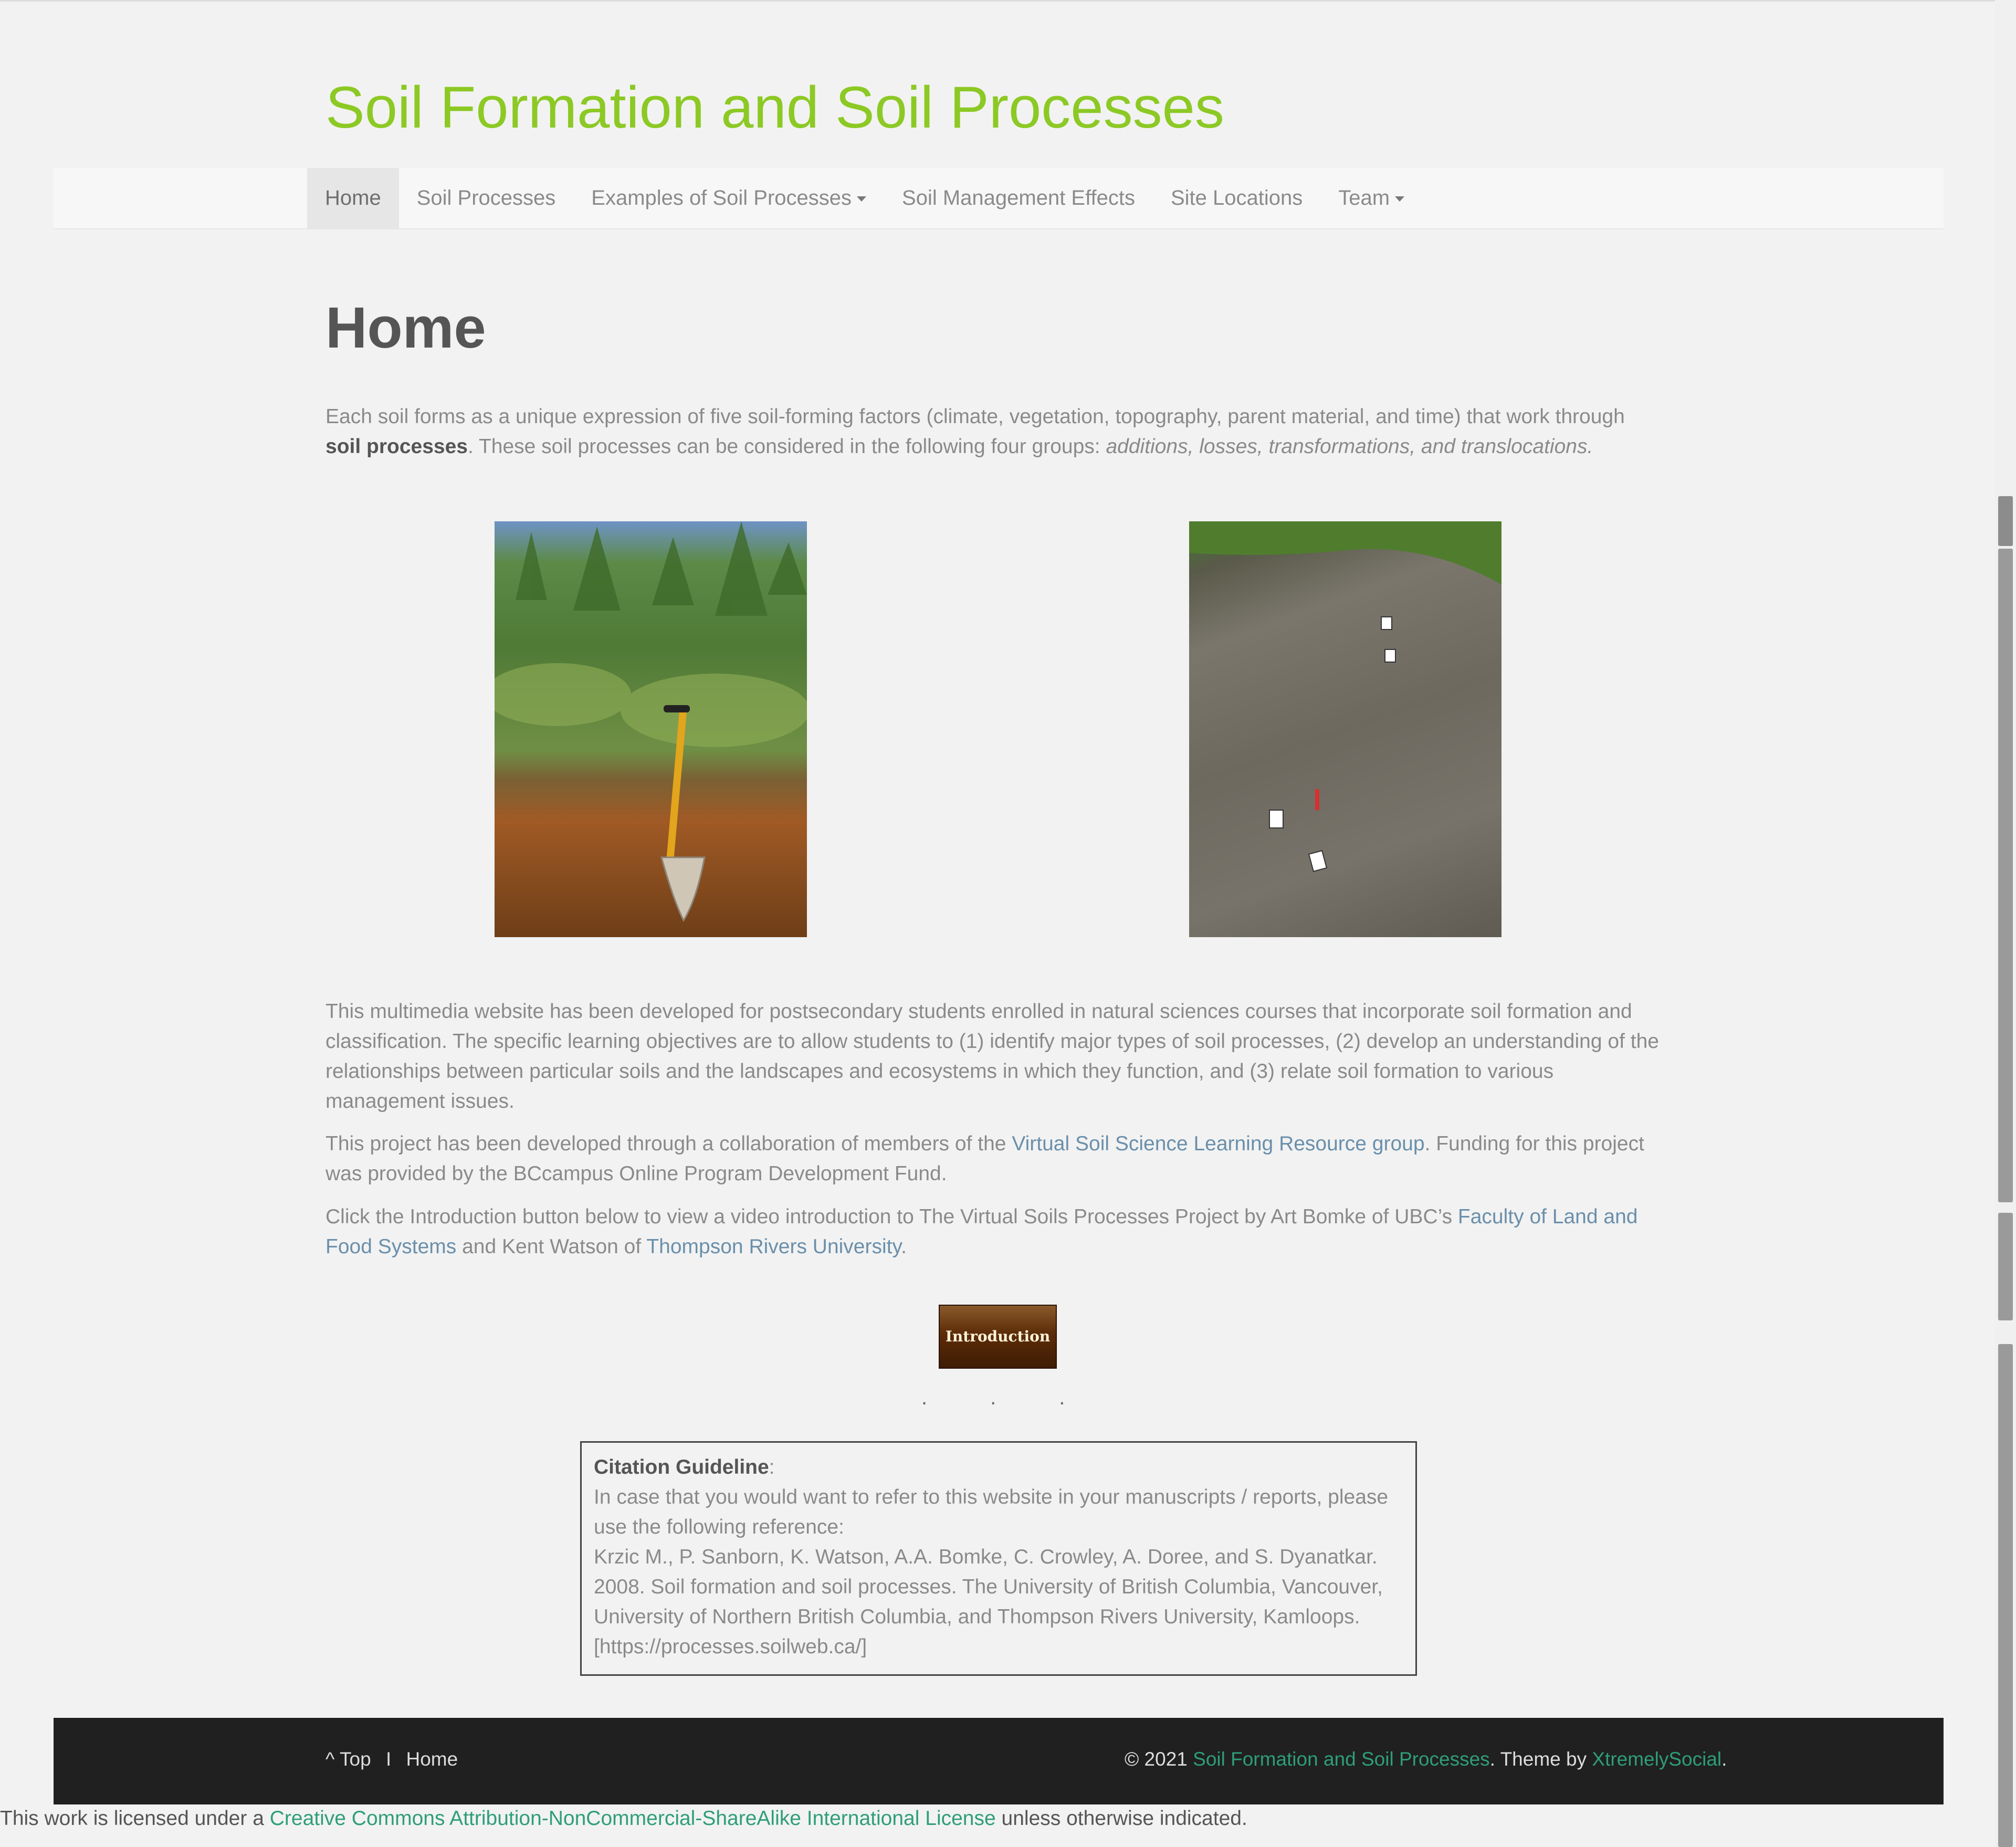  Describe the element at coordinates (397, 446) in the screenshot. I see `intro-bold: soil processes` at that location.